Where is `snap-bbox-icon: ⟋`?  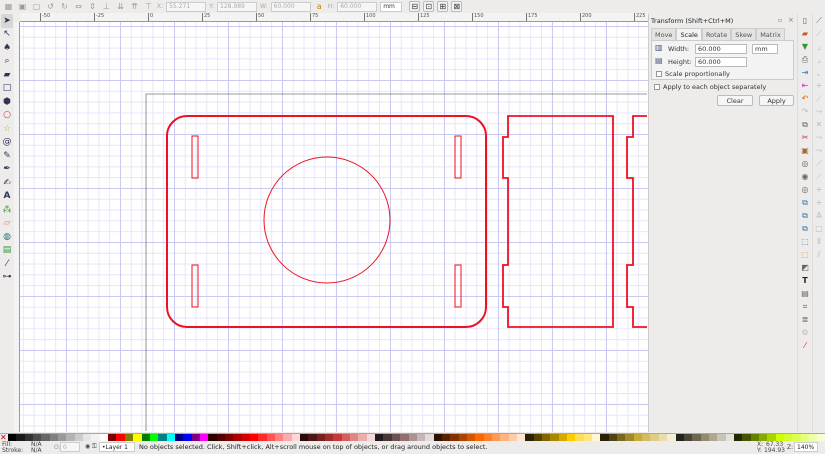
snap-bbox-icon: ⟋ is located at coordinates (819, 33).